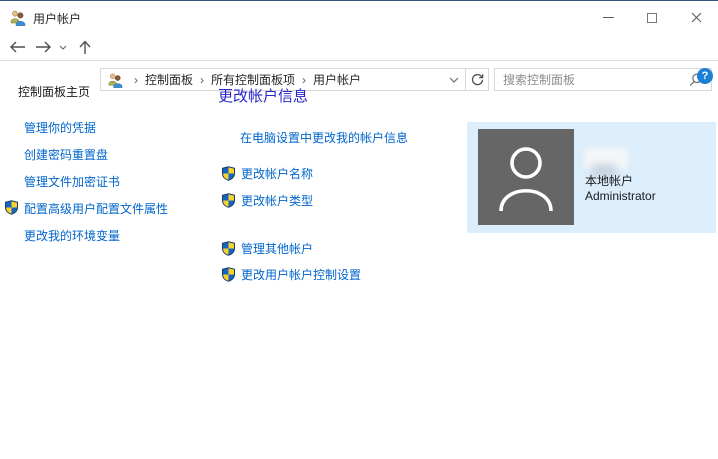  I want to click on maximize-button, so click(652, 17).